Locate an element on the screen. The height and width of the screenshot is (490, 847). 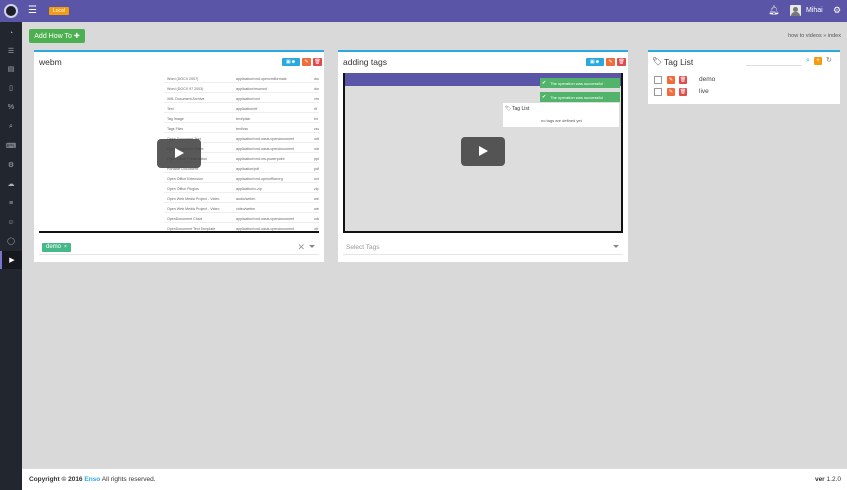
sidebar-item-cloud: ☁ is located at coordinates (11, 184).